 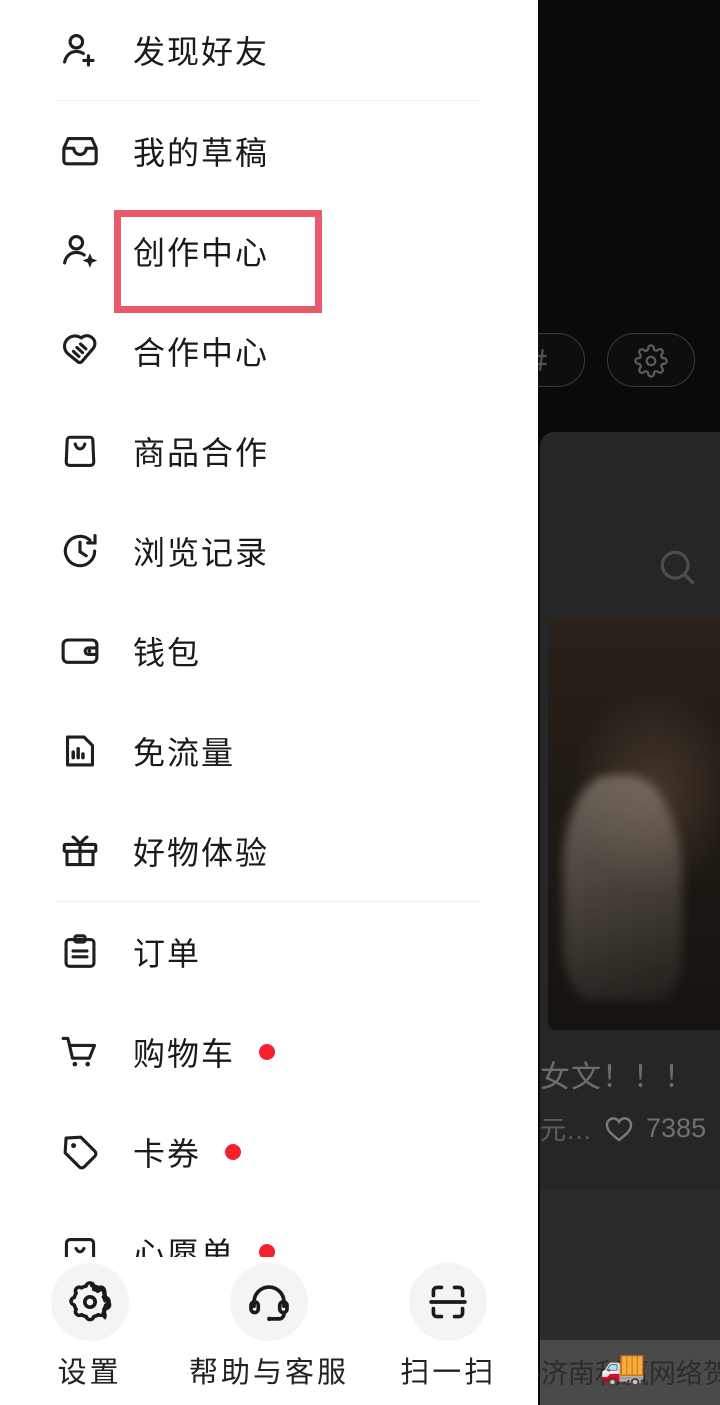 What do you see at coordinates (201, 52) in the screenshot?
I see `menu-item-label: 发现好友` at bounding box center [201, 52].